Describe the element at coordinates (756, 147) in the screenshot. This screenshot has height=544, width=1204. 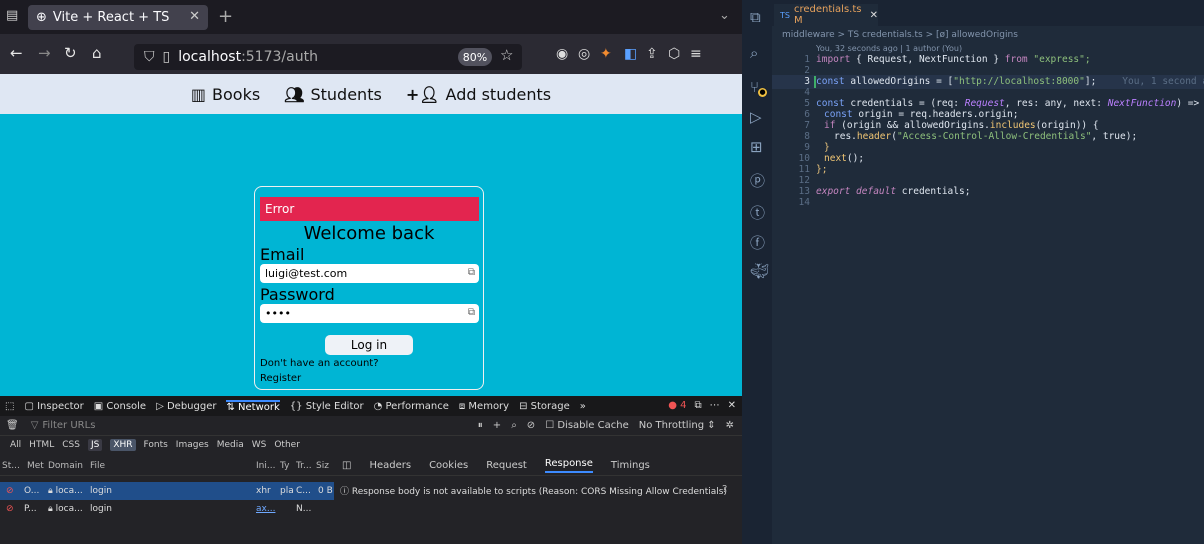
I see `extensions-icon: ⊞` at that location.